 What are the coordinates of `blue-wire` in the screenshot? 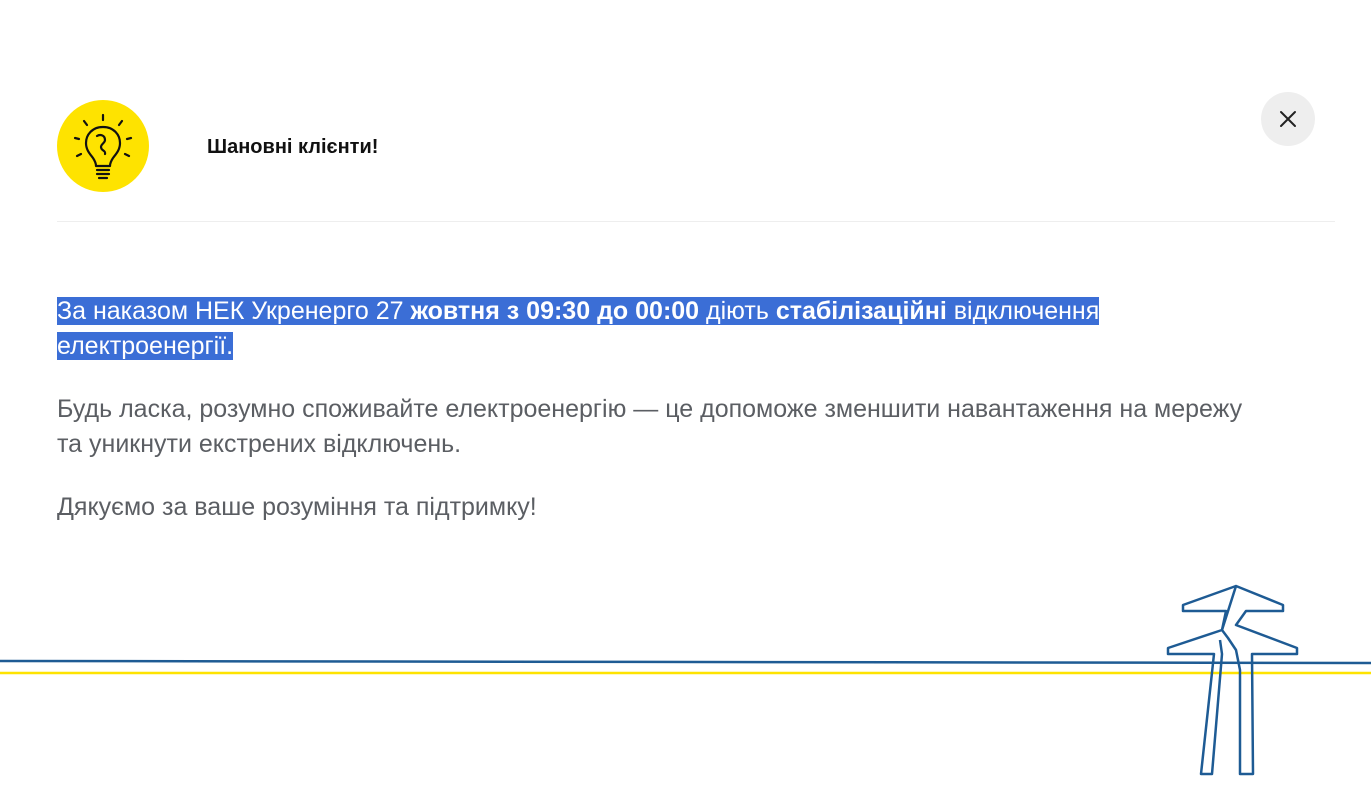 It's located at (685, 662).